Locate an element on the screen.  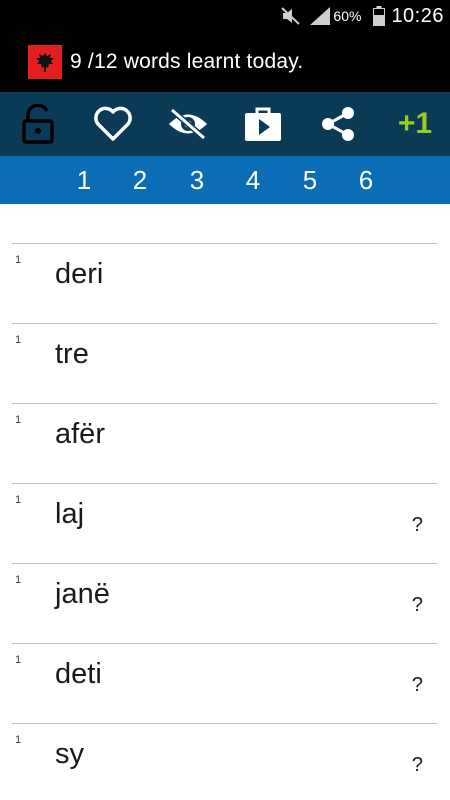
eye-off-icon is located at coordinates (188, 124).